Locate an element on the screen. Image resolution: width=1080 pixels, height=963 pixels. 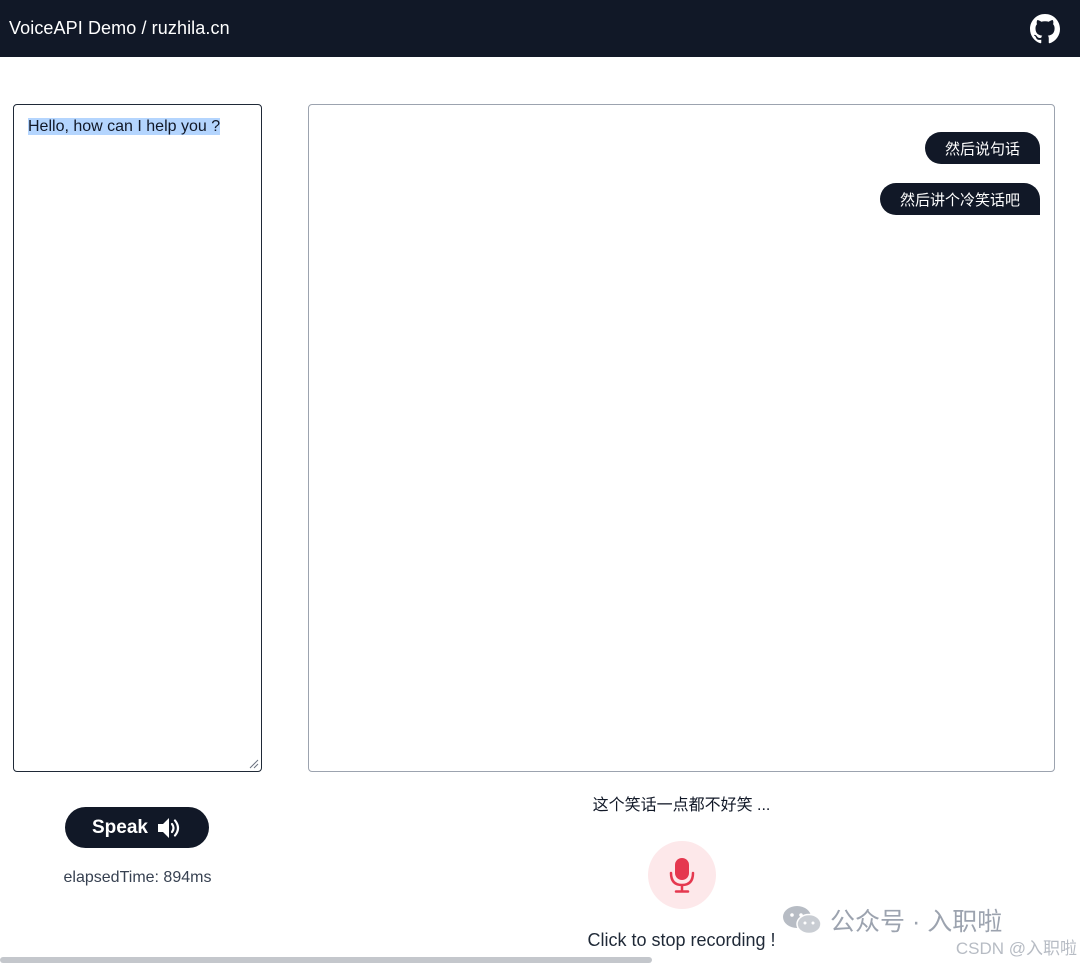
top-navbar: VoiceAPI Demo / ruzhila.cn is located at coordinates (540, 28).